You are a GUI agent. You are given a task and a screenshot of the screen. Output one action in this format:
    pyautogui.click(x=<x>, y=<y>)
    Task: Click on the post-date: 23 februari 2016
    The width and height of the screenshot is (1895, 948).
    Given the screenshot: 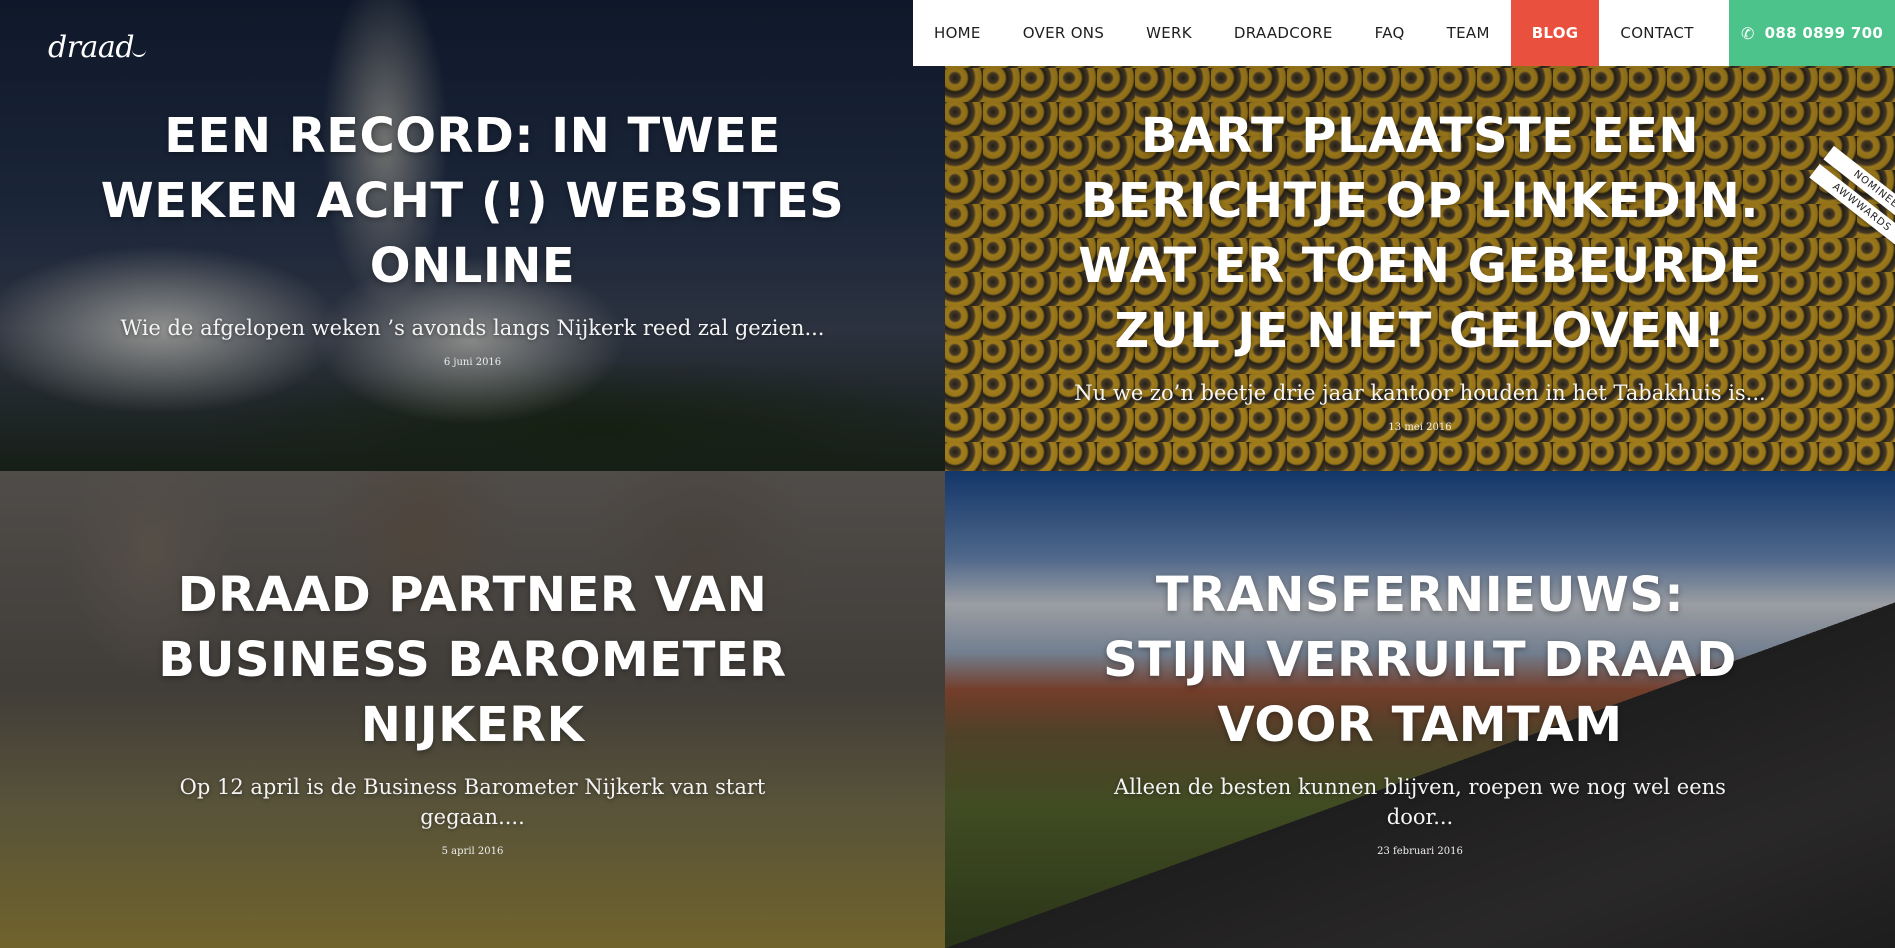 What is the action you would take?
    pyautogui.click(x=1420, y=851)
    